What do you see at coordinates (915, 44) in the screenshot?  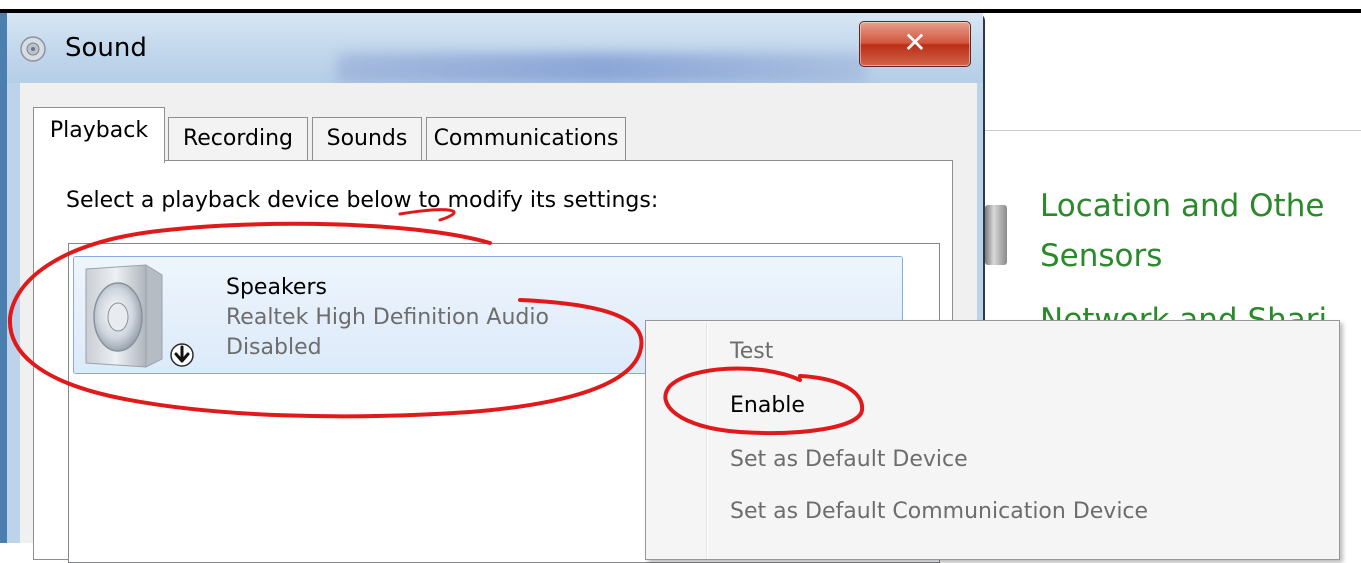 I see `close-button: ✕` at bounding box center [915, 44].